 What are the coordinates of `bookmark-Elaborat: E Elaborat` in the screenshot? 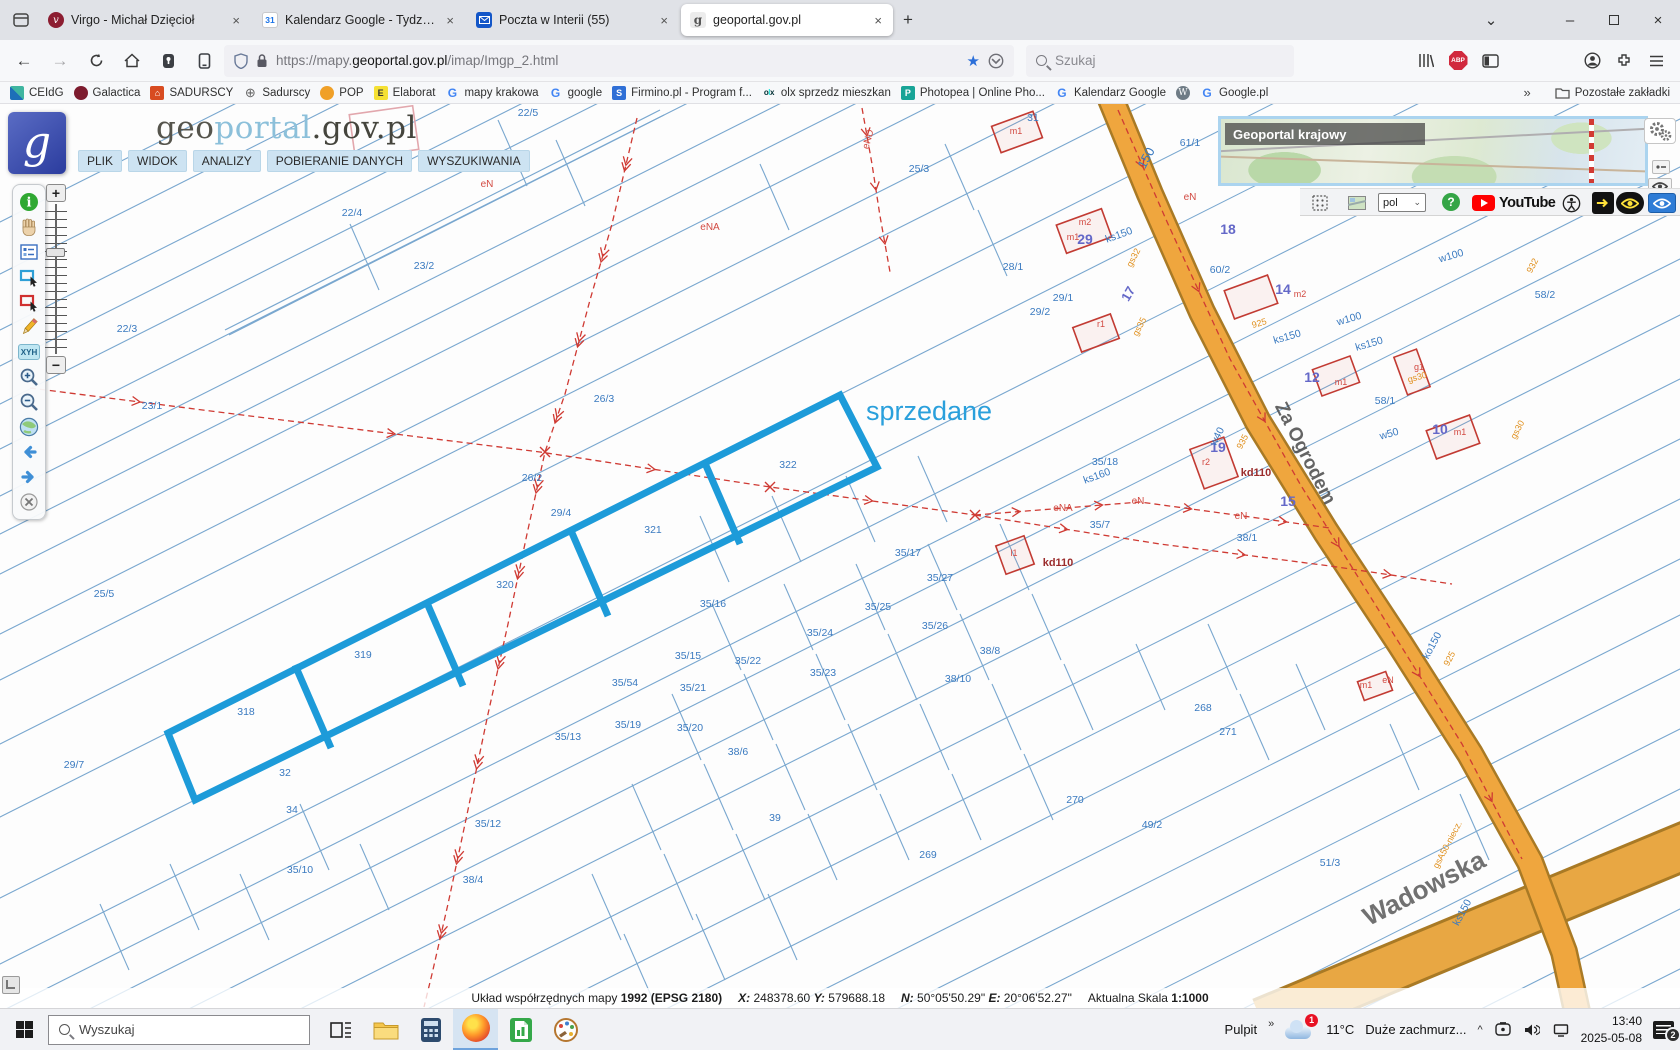 It's located at (404, 92).